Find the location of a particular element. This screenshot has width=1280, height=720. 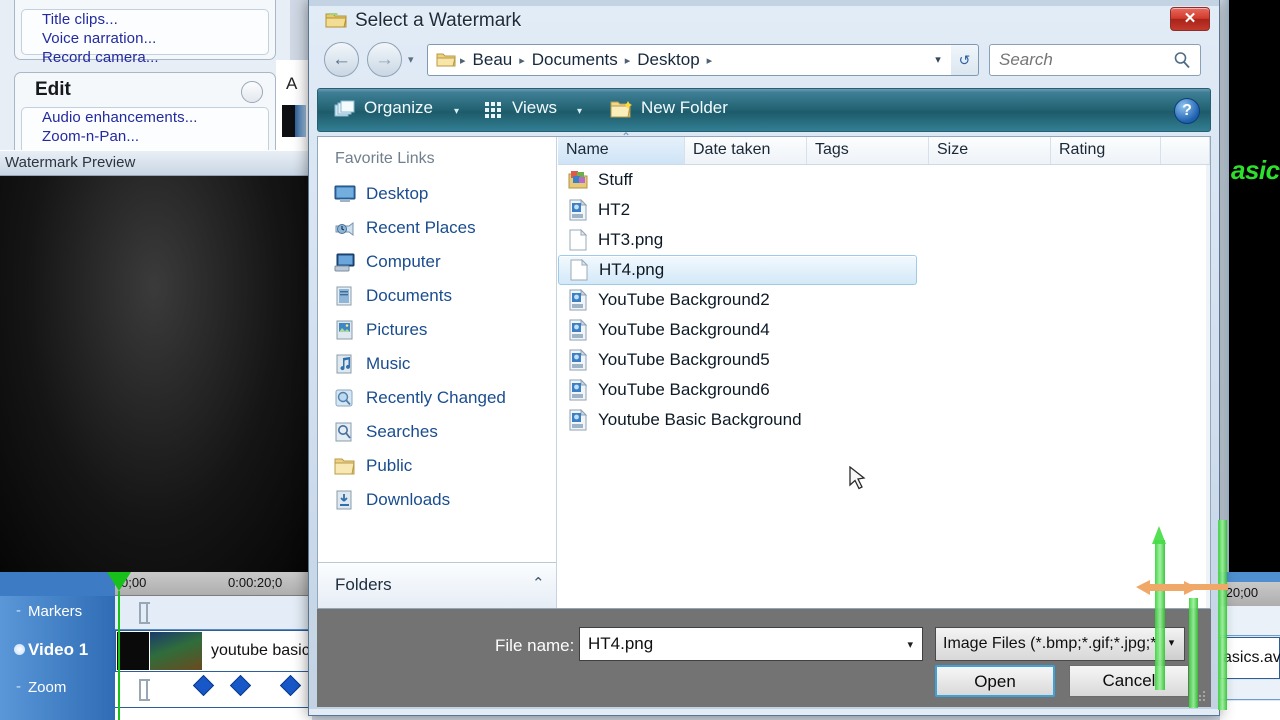

history-caret-icon: ▾ is located at coordinates (411, 59).